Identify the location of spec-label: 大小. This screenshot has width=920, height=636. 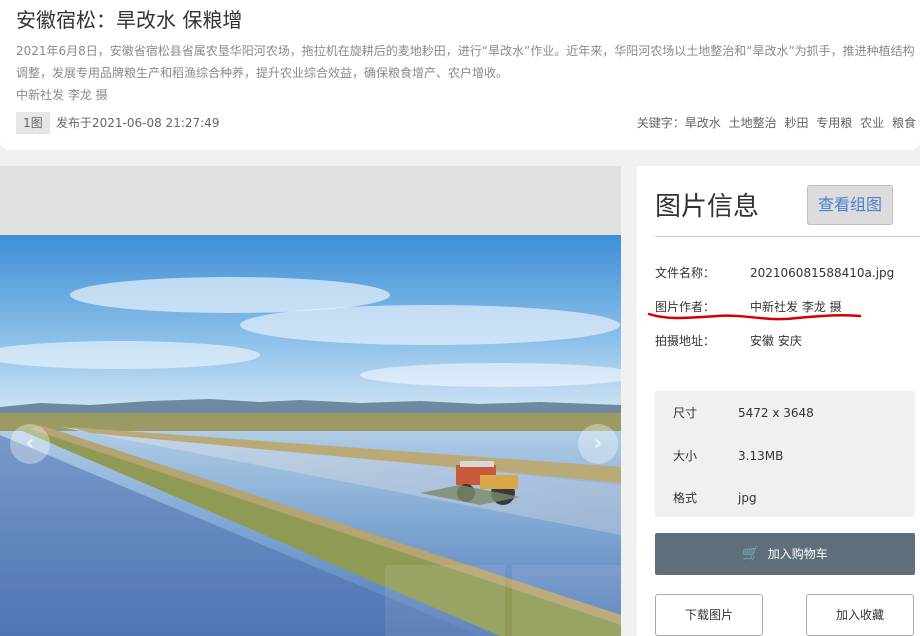
(685, 456).